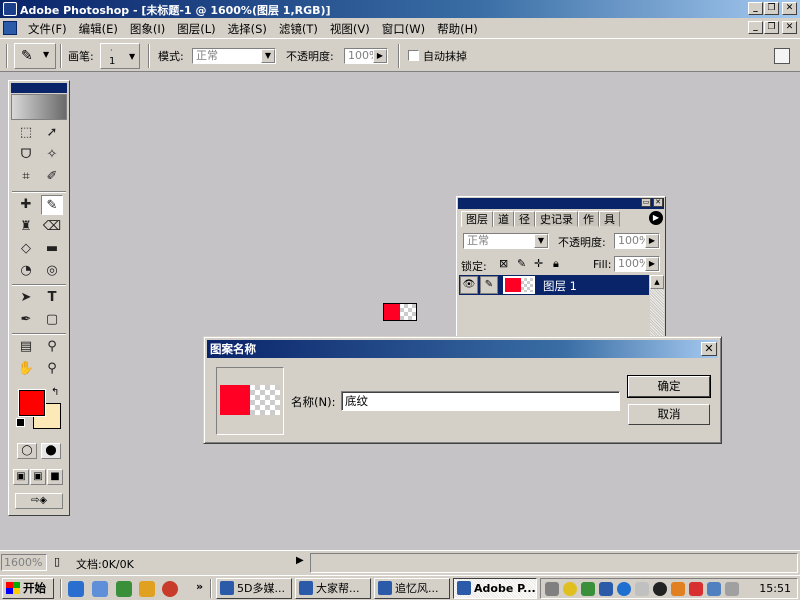  What do you see at coordinates (26, 271) in the screenshot?
I see `blur-tool-icon: ◔` at bounding box center [26, 271].